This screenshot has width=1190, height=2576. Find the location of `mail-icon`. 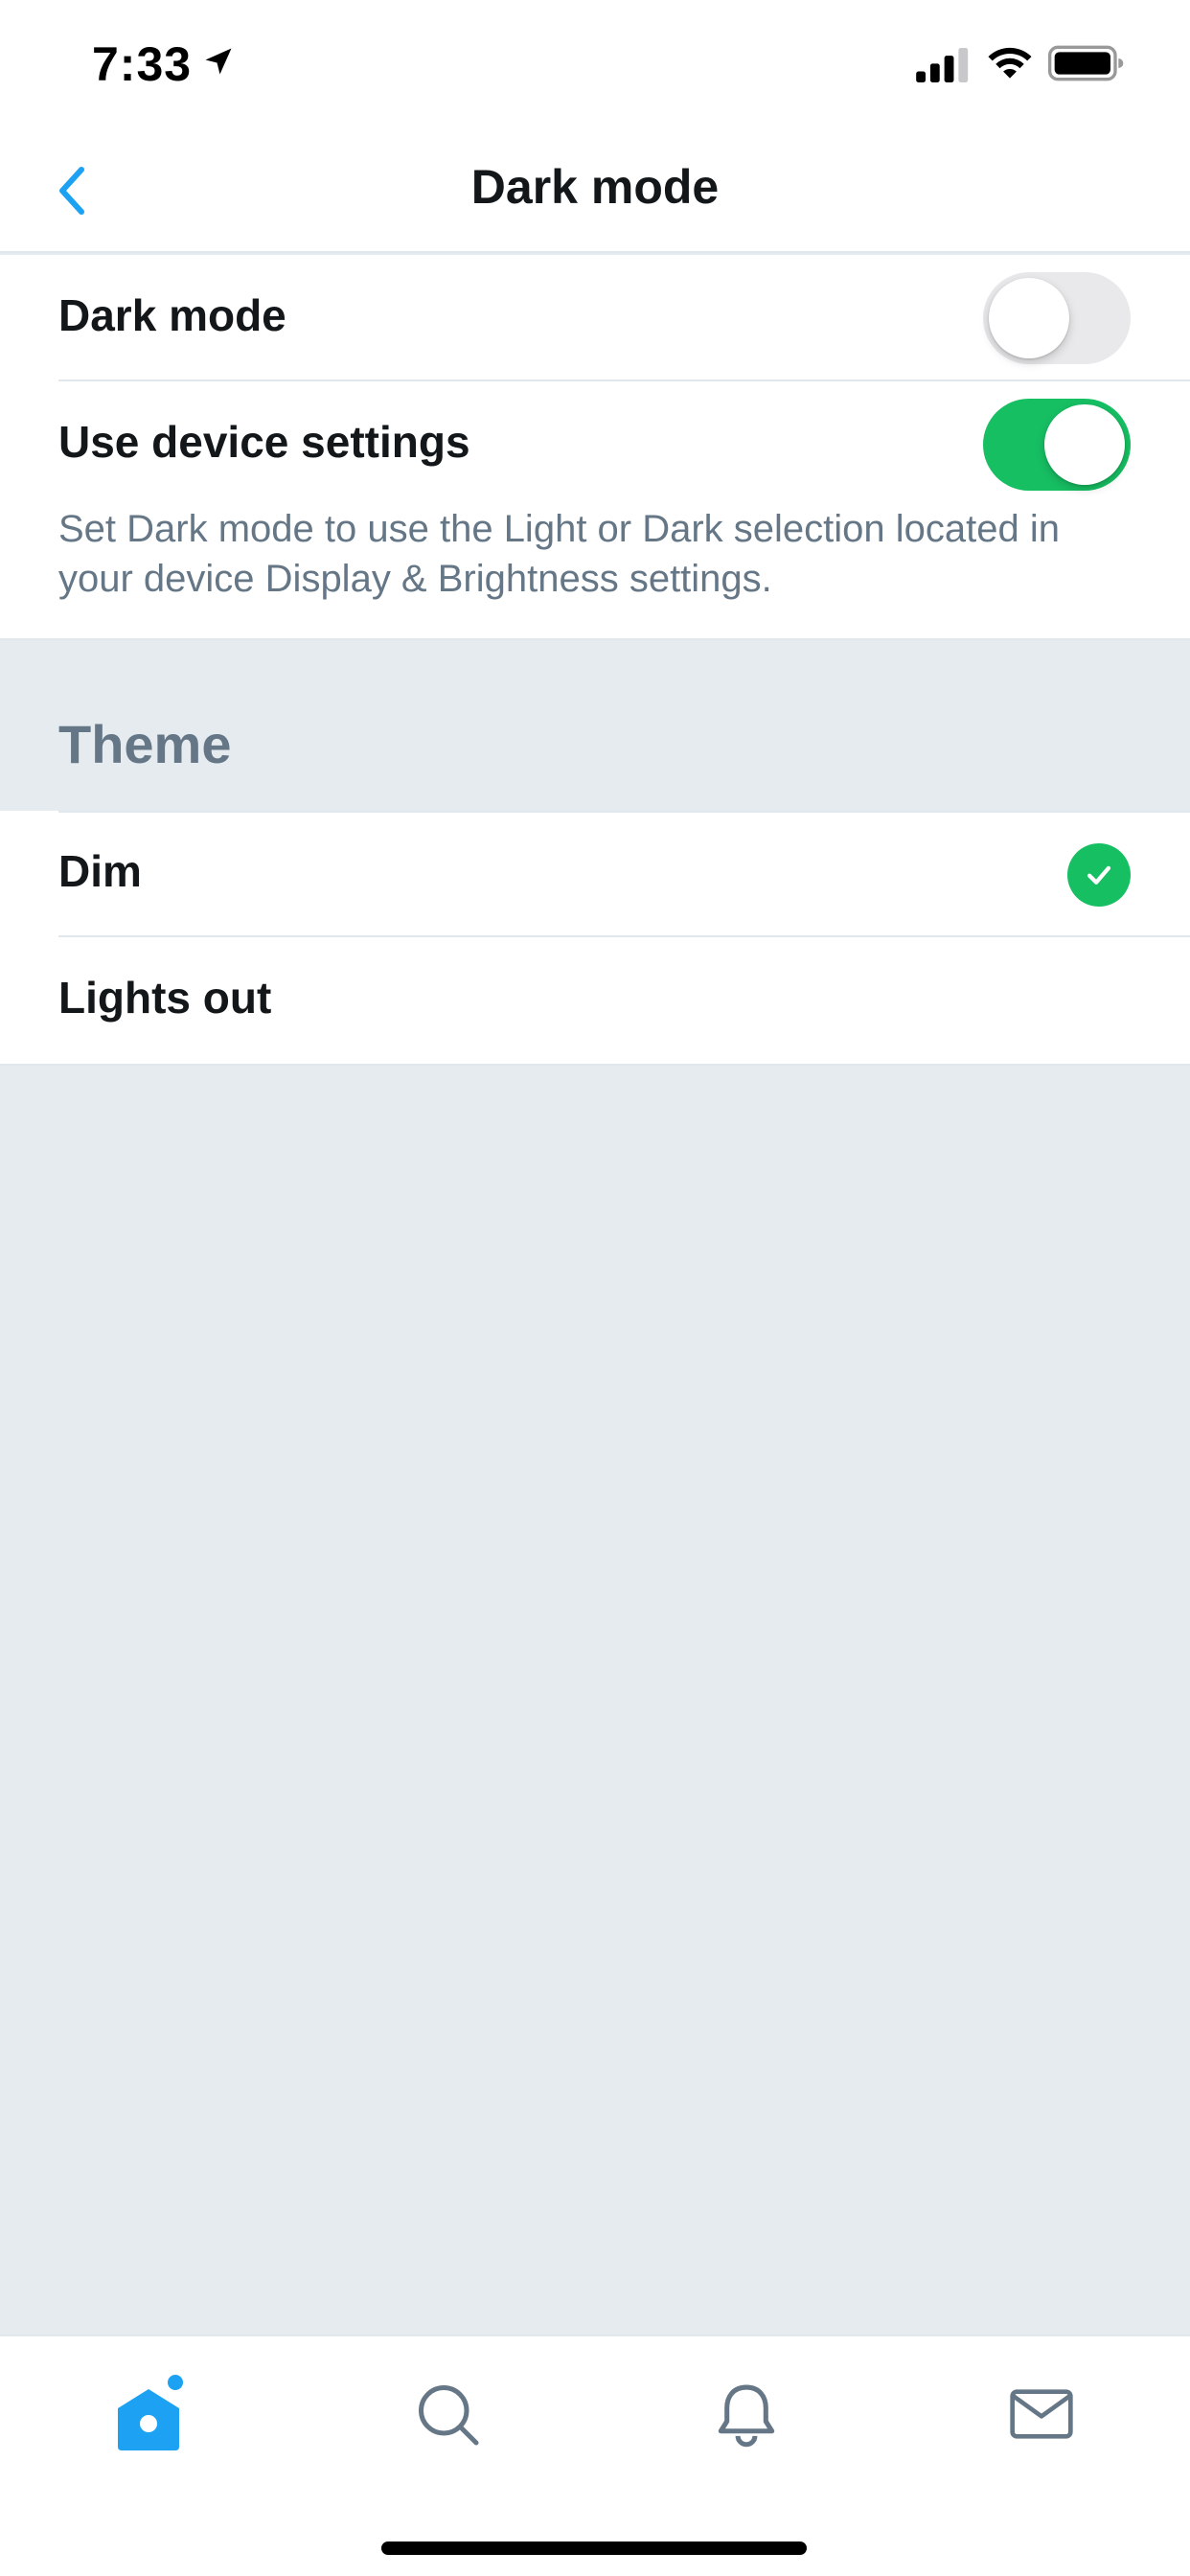

mail-icon is located at coordinates (1041, 2414).